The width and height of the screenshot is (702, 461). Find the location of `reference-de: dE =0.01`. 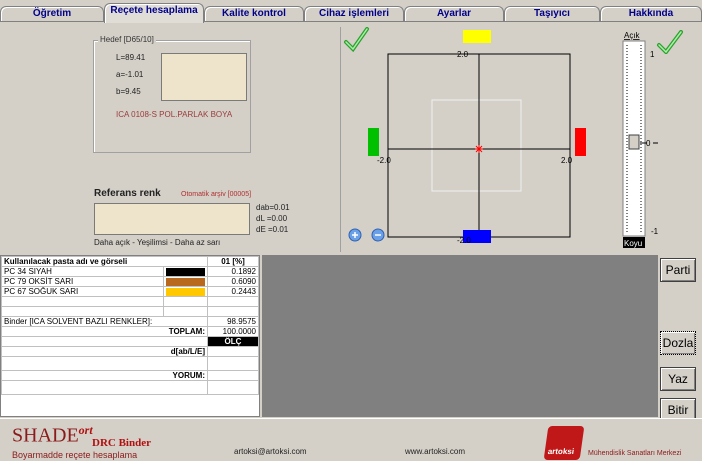

reference-de: dE =0.01 is located at coordinates (272, 229).